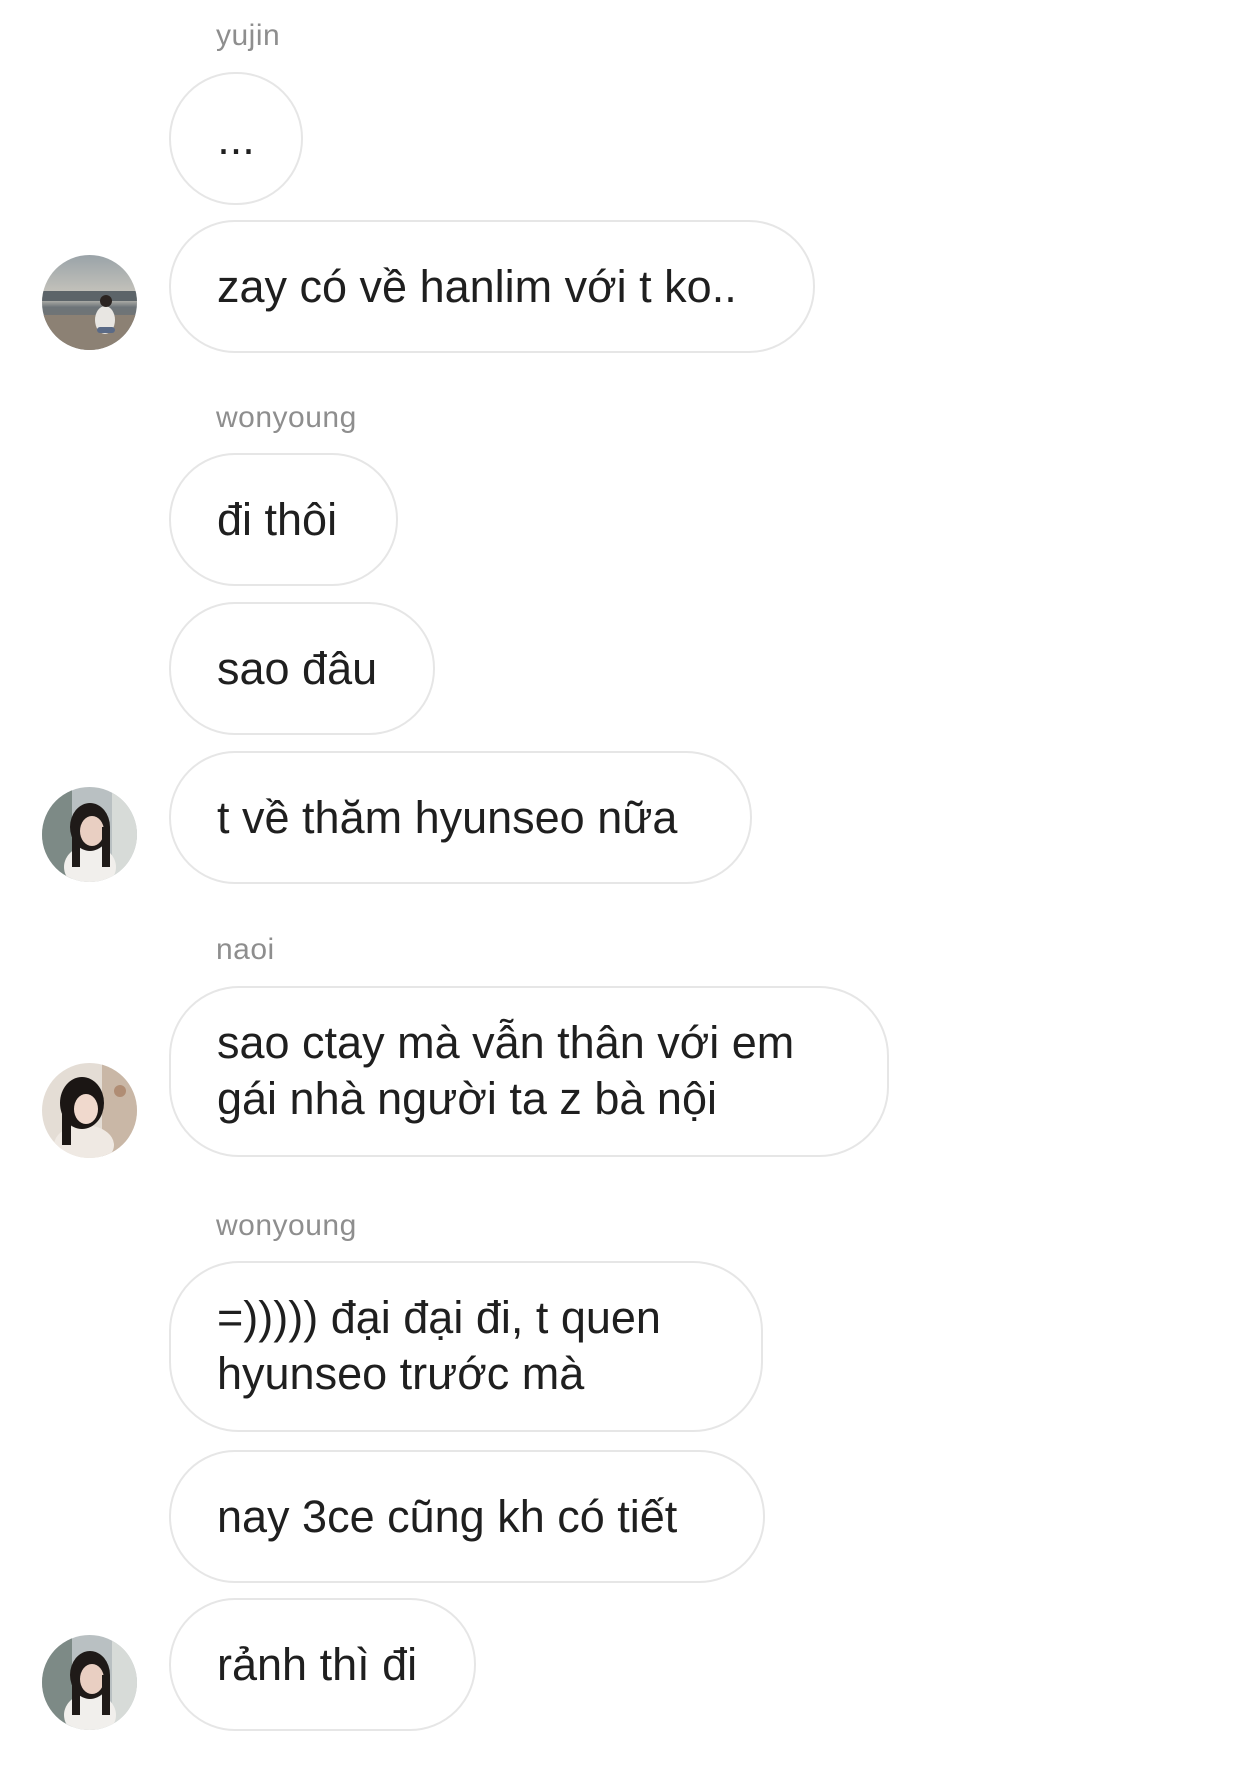 Image resolution: width=1242 pixels, height=1771 pixels. What do you see at coordinates (277, 519) in the screenshot?
I see `message-text: đi thôi` at bounding box center [277, 519].